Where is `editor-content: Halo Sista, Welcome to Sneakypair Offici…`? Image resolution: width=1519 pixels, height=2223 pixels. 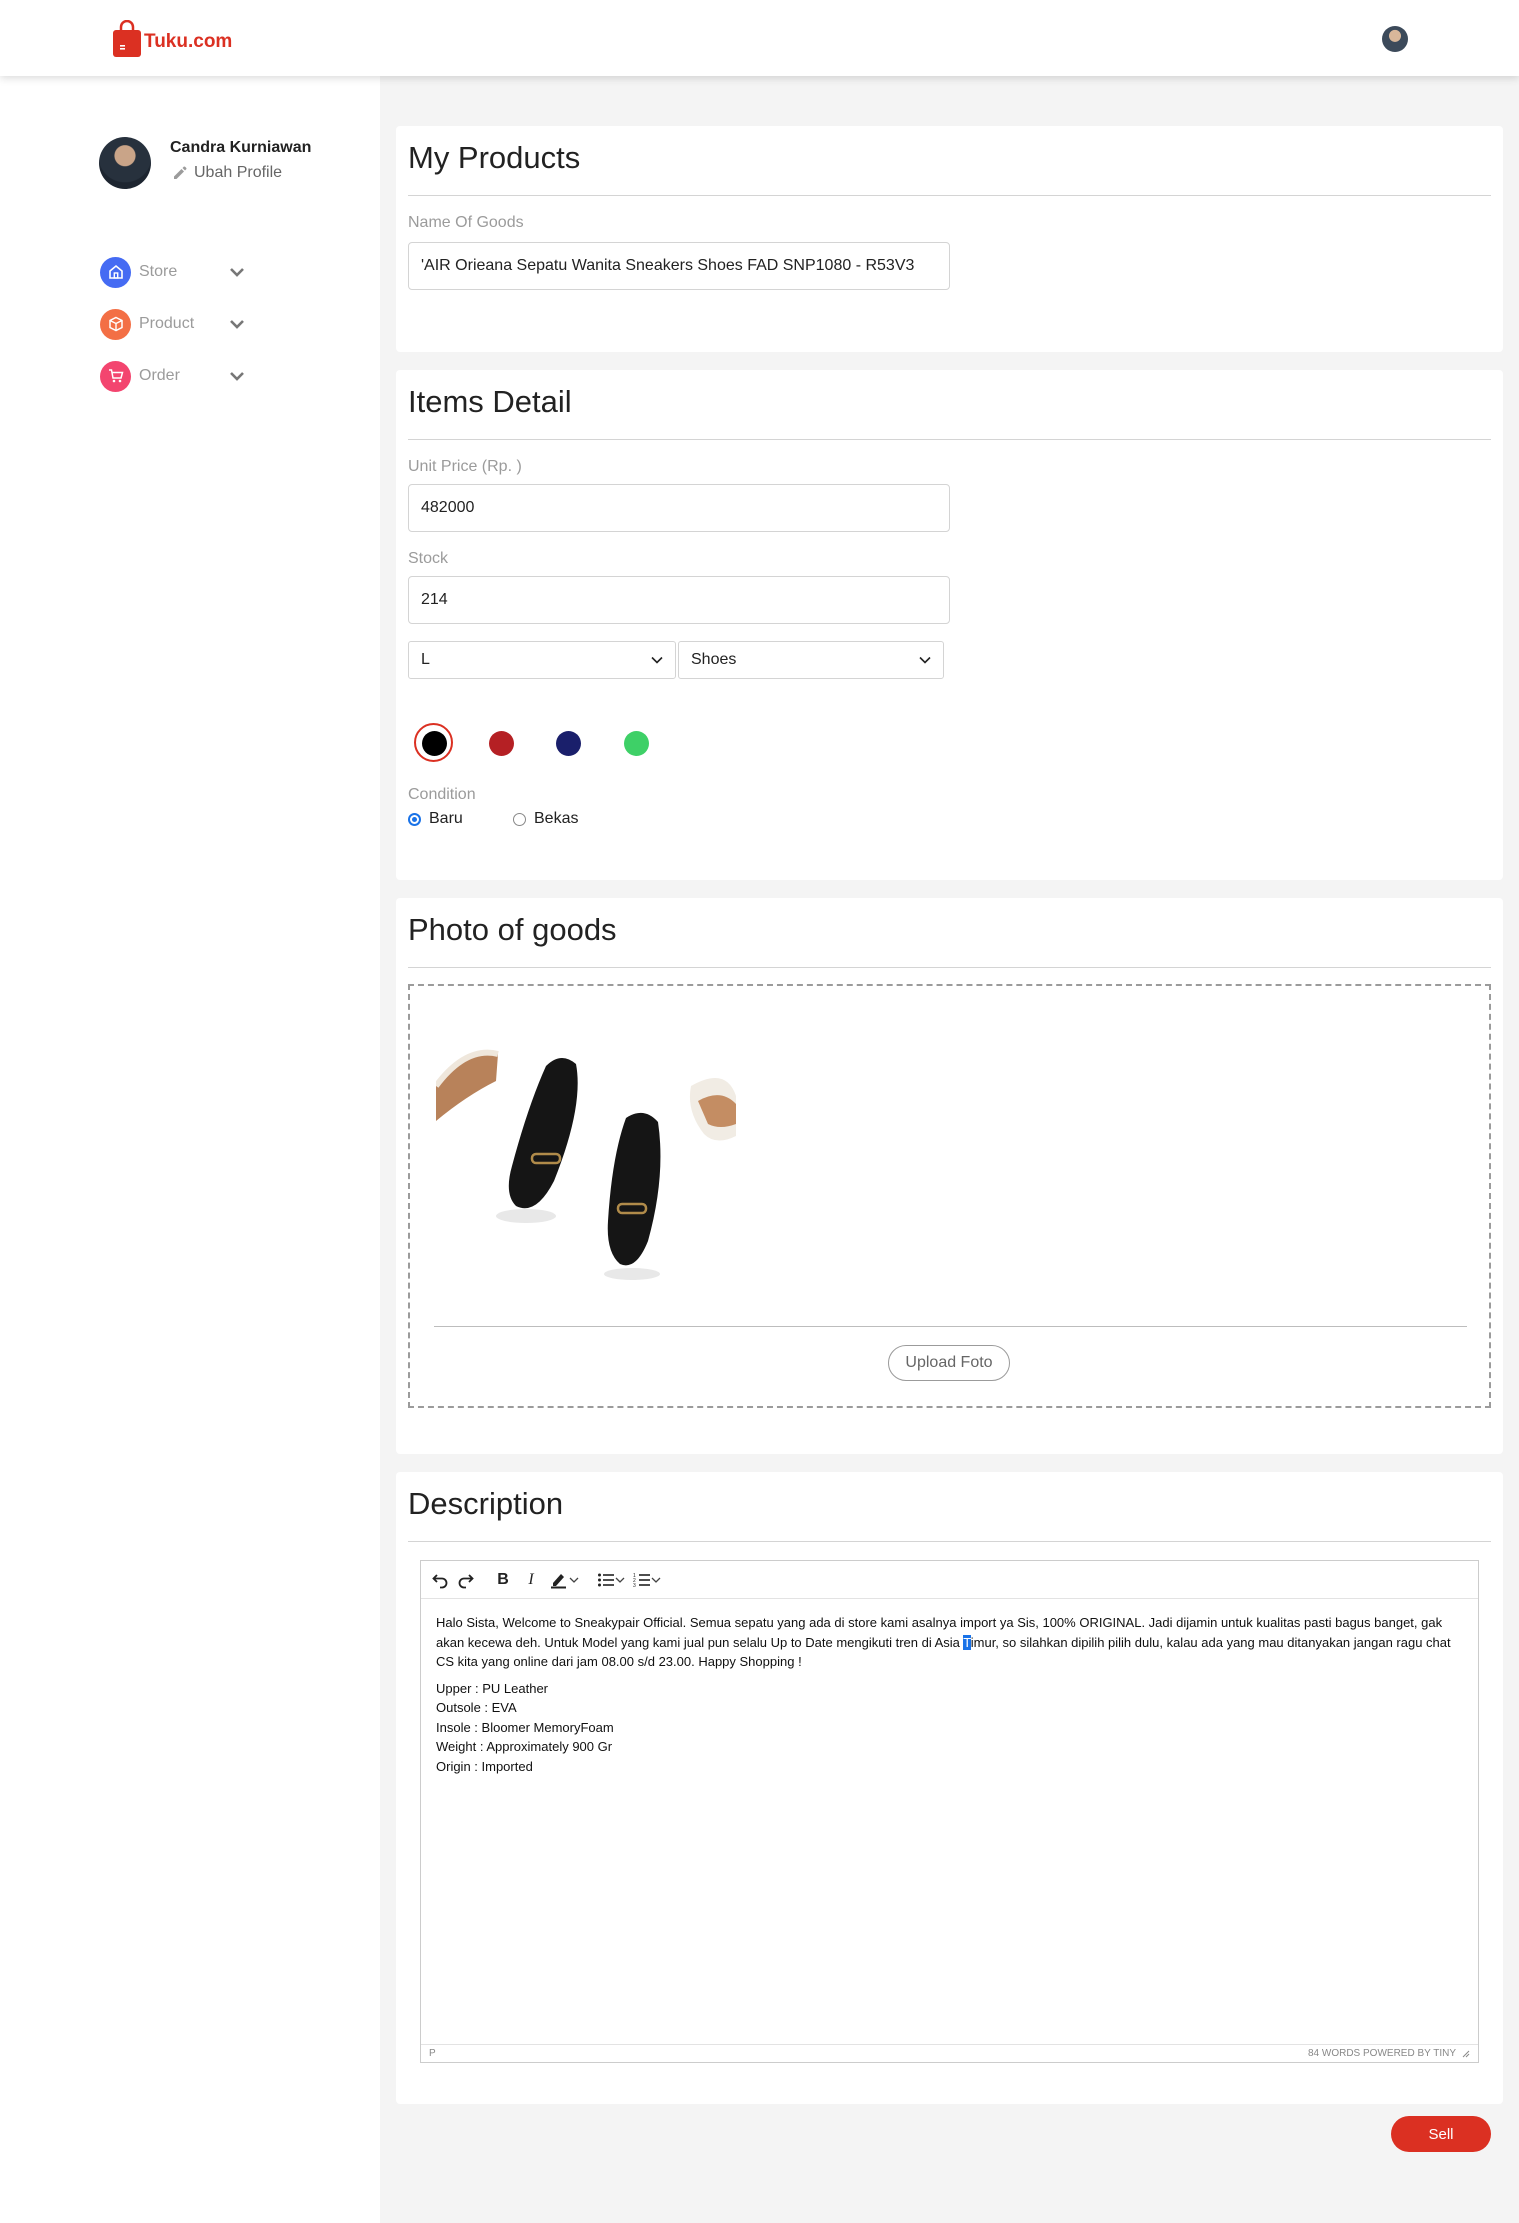
editor-content: Halo Sista, Welcome to Sneakypair Offici… is located at coordinates (951, 1694).